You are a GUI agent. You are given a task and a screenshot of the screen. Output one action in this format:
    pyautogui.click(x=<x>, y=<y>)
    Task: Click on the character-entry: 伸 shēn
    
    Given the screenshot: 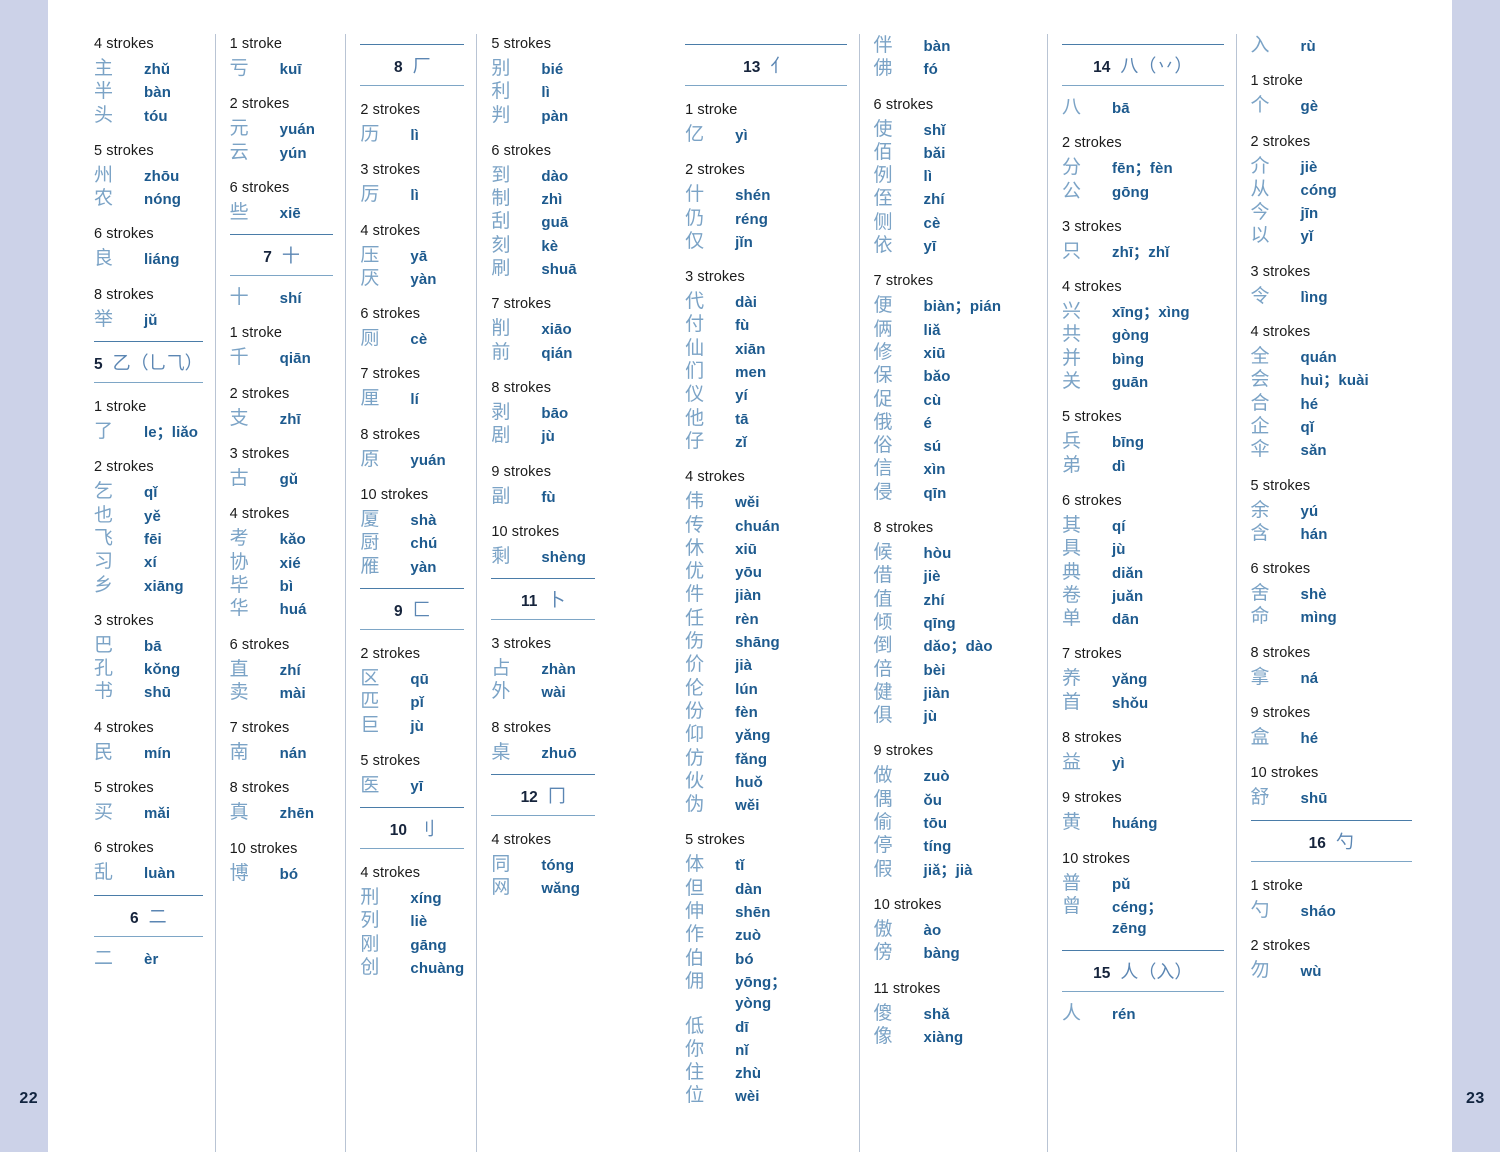 What is the action you would take?
    pyautogui.click(x=765, y=911)
    